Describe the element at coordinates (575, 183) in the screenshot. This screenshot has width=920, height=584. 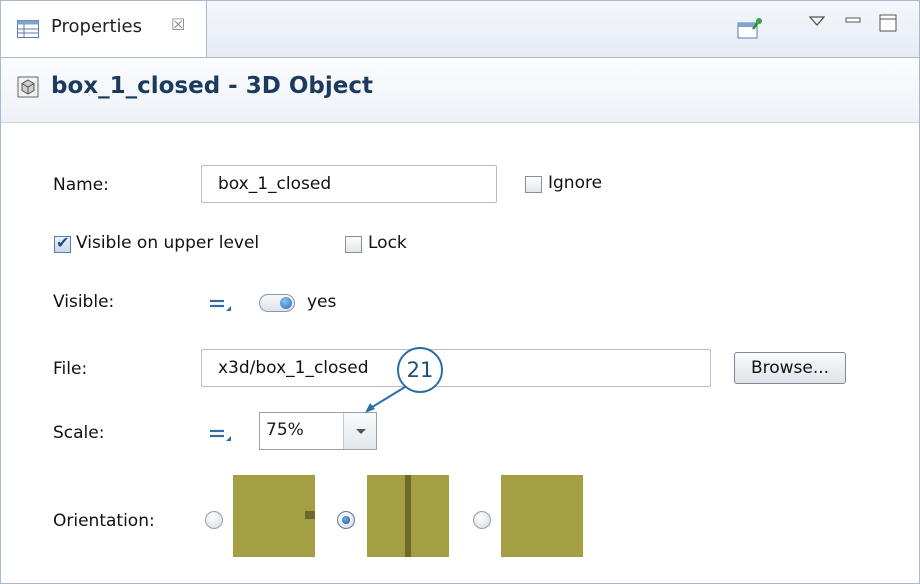
I see `ignore-label: Ignore` at that location.